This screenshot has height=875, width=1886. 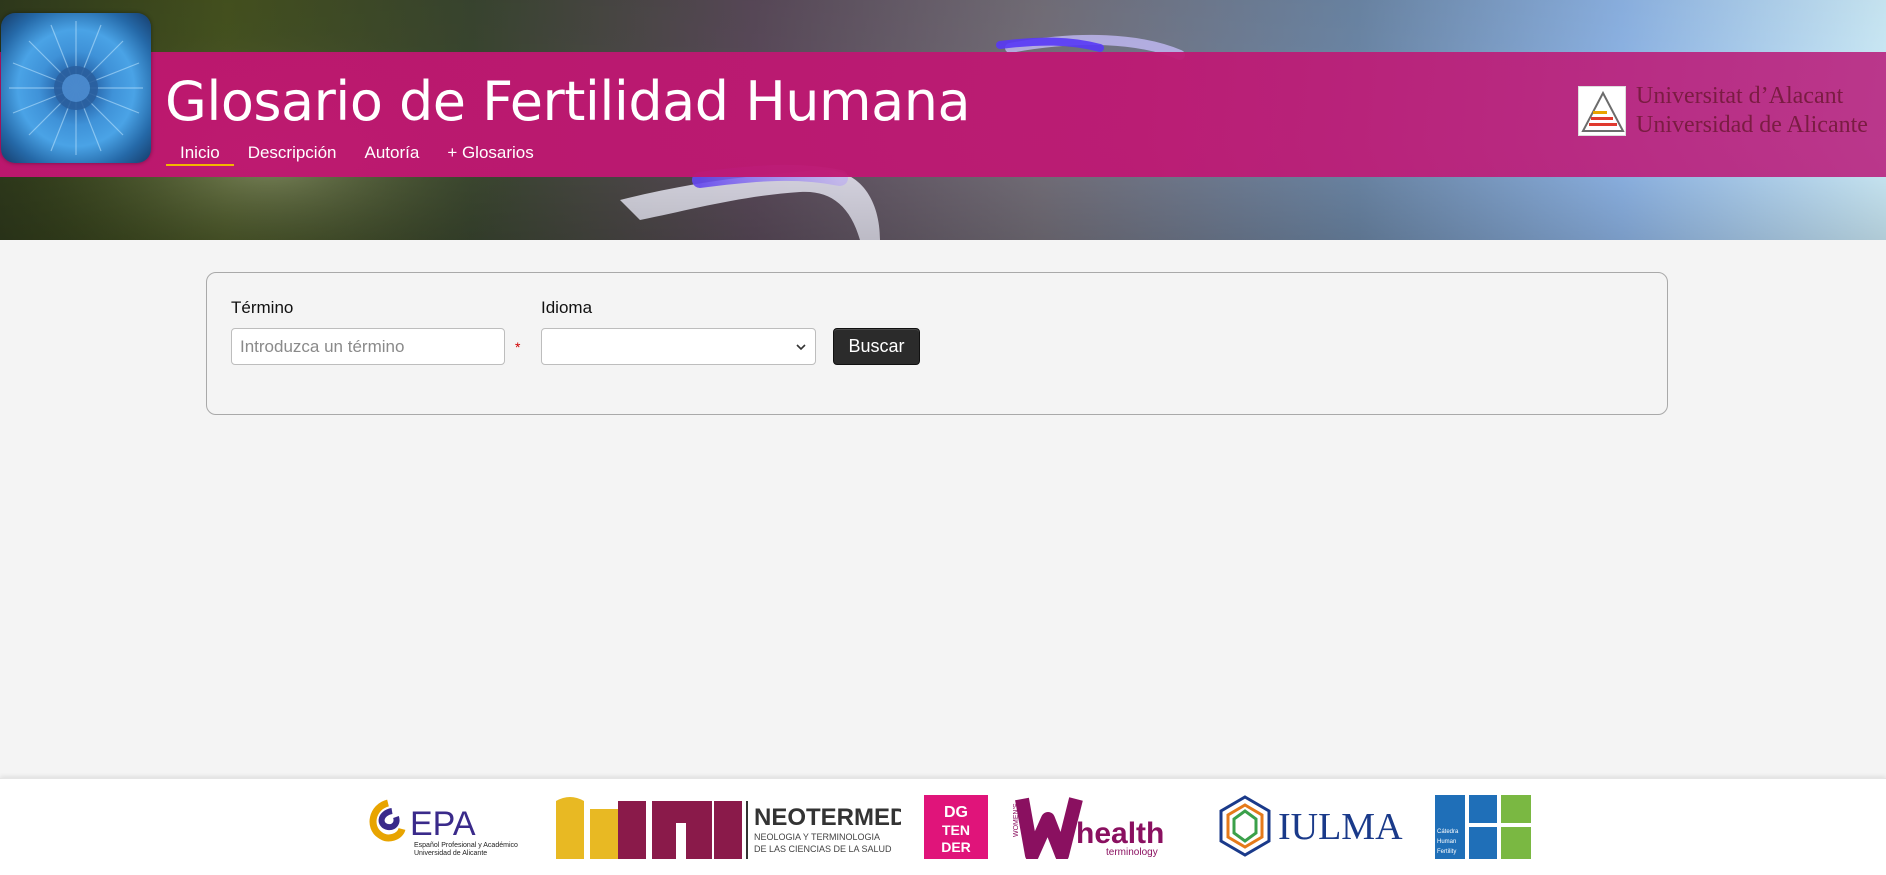 What do you see at coordinates (1049, 828) in the screenshot?
I see `wh-logo-icon` at bounding box center [1049, 828].